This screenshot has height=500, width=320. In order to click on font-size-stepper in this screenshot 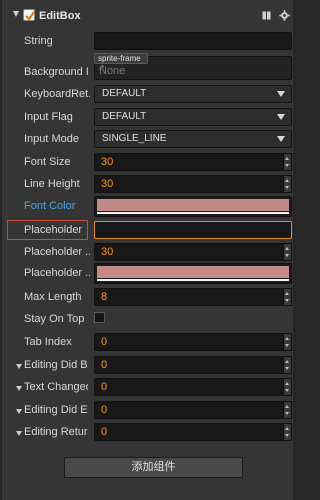, I will do `click(288, 162)`.